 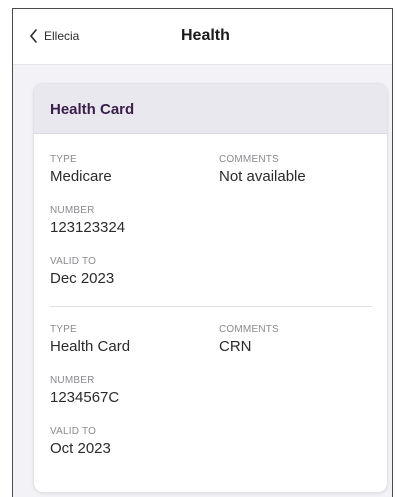 I want to click on valid-to-field: VALID TO Dec 2023, so click(x=82, y=272).